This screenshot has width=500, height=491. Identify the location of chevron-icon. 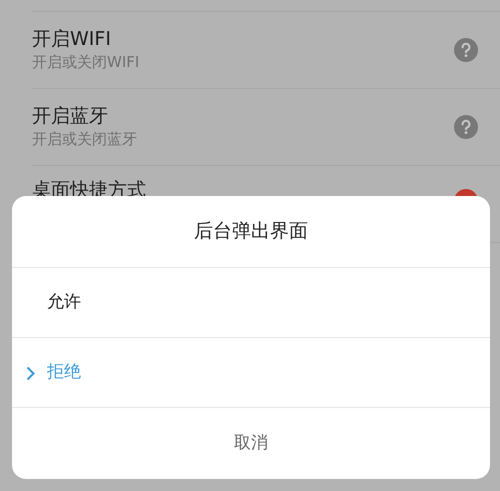
(30, 373).